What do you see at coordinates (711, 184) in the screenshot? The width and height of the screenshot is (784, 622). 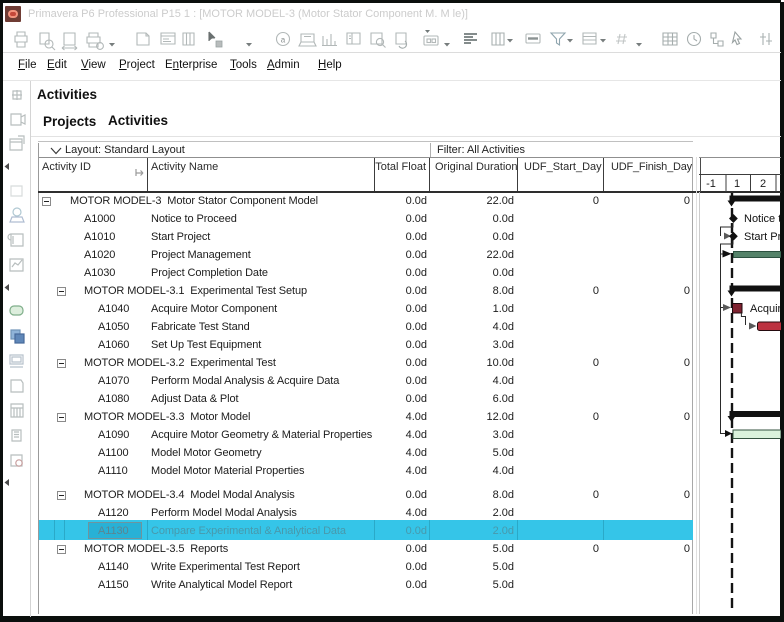 I see `svg-text: -1` at bounding box center [711, 184].